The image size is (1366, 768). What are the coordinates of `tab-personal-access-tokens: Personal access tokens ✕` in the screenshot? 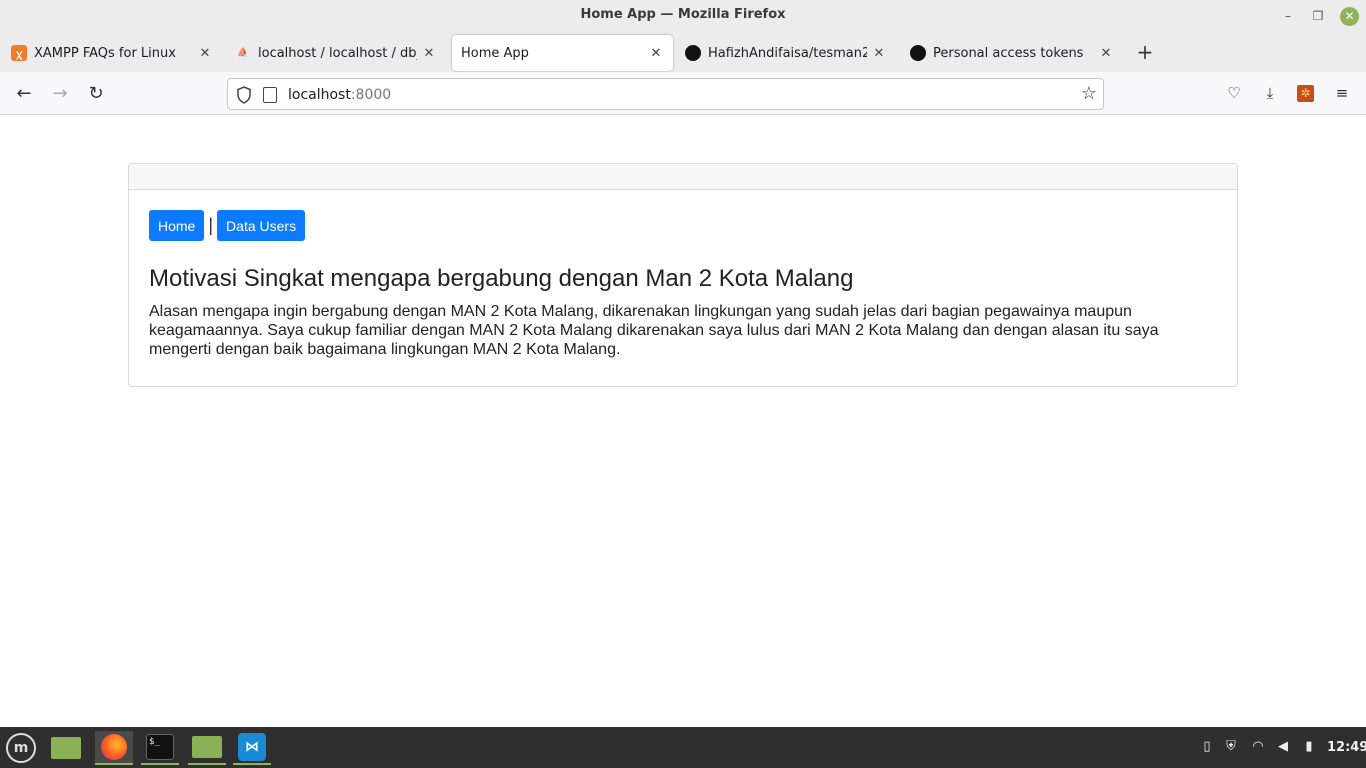 It's located at (1012, 53).